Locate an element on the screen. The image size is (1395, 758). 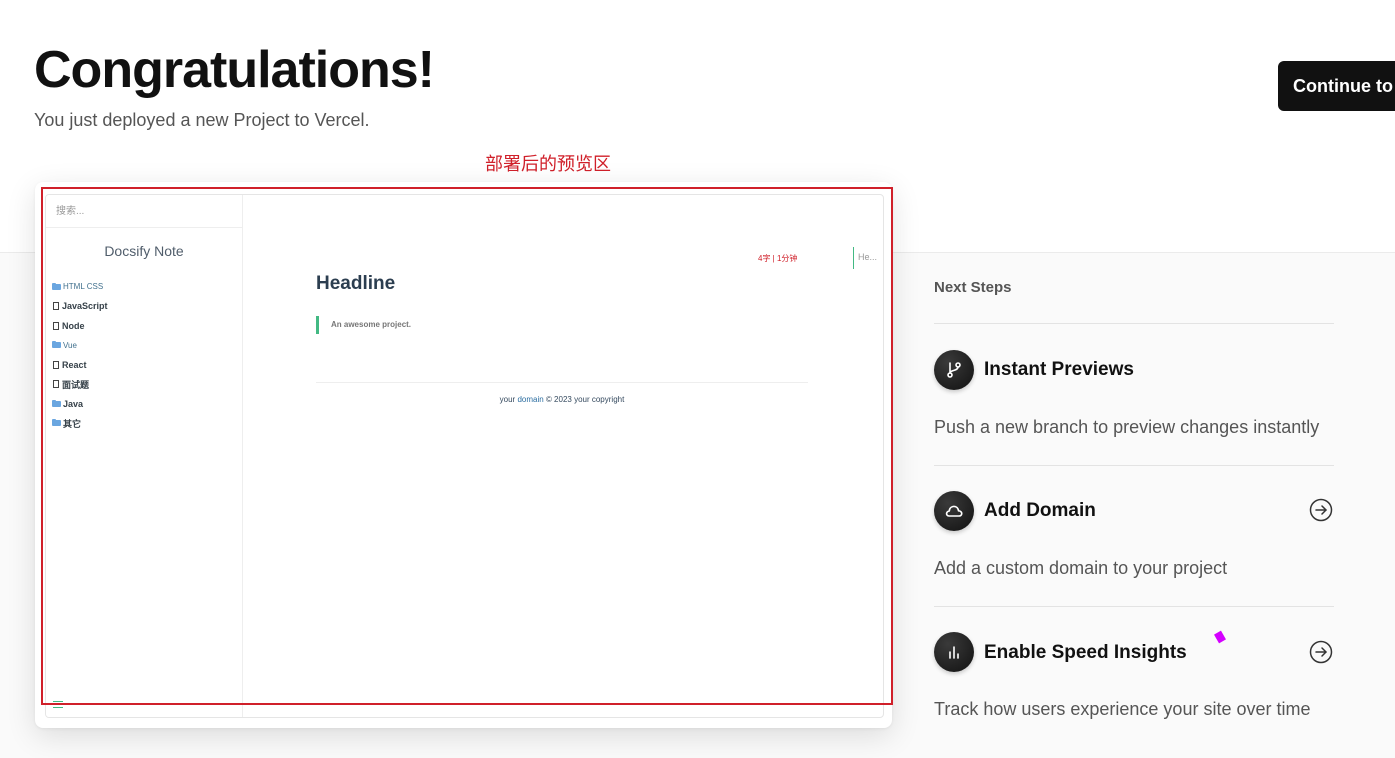
continue-button: Continue to is located at coordinates (1336, 86).